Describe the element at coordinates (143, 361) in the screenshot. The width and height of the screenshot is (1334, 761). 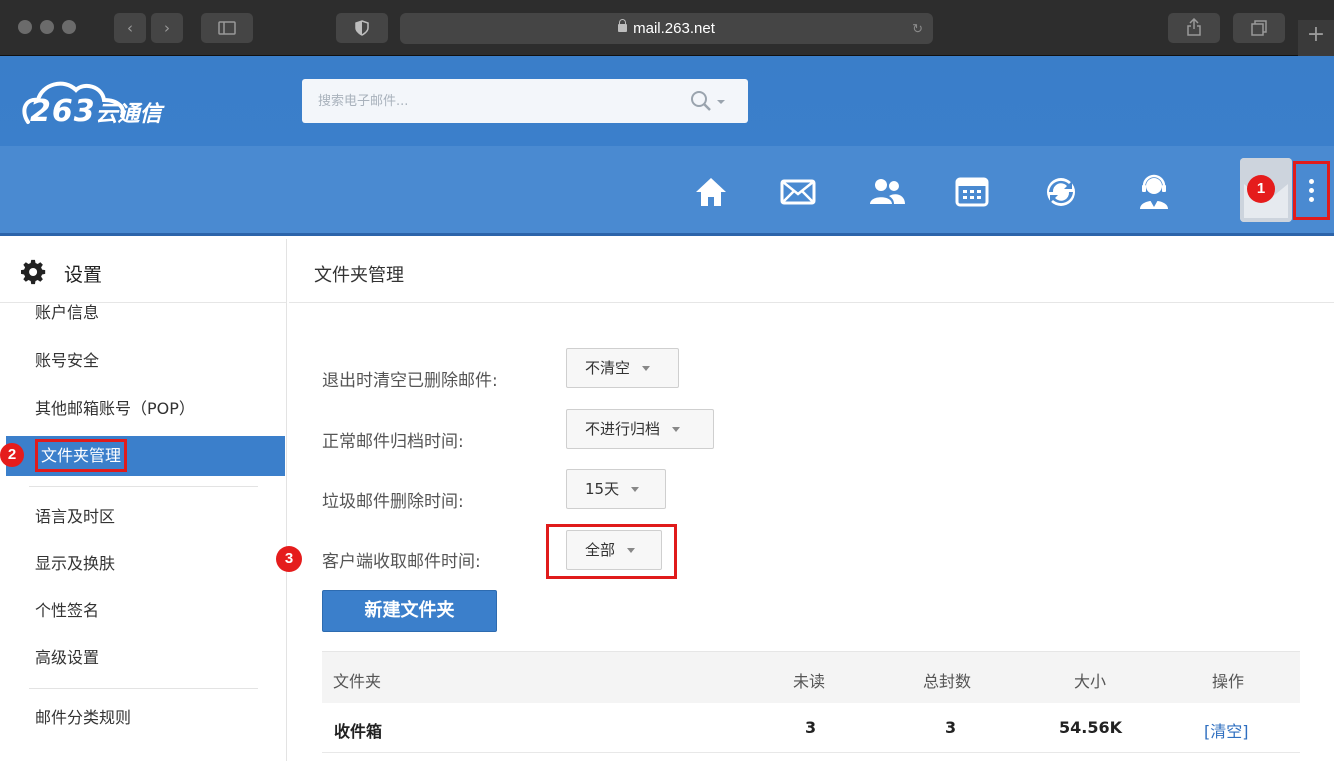
I see `sidebar-item-account-security: 账号安全` at that location.